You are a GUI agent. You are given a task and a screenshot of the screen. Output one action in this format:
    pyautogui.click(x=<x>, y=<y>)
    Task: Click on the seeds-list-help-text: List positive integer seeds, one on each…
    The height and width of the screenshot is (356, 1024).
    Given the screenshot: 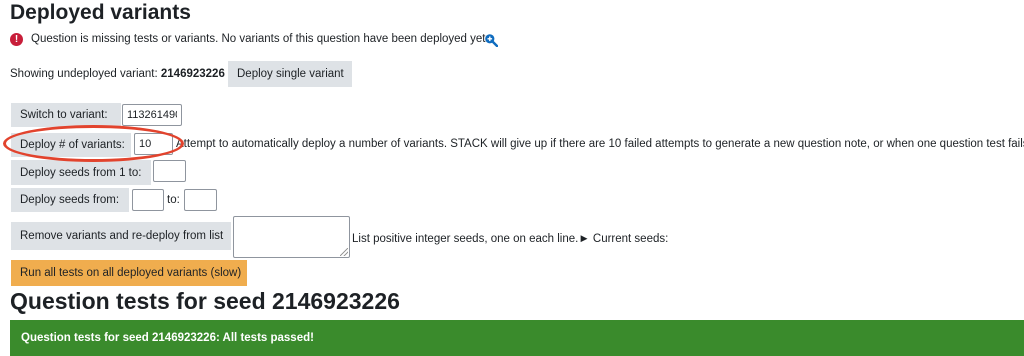 What is the action you would take?
    pyautogui.click(x=465, y=239)
    